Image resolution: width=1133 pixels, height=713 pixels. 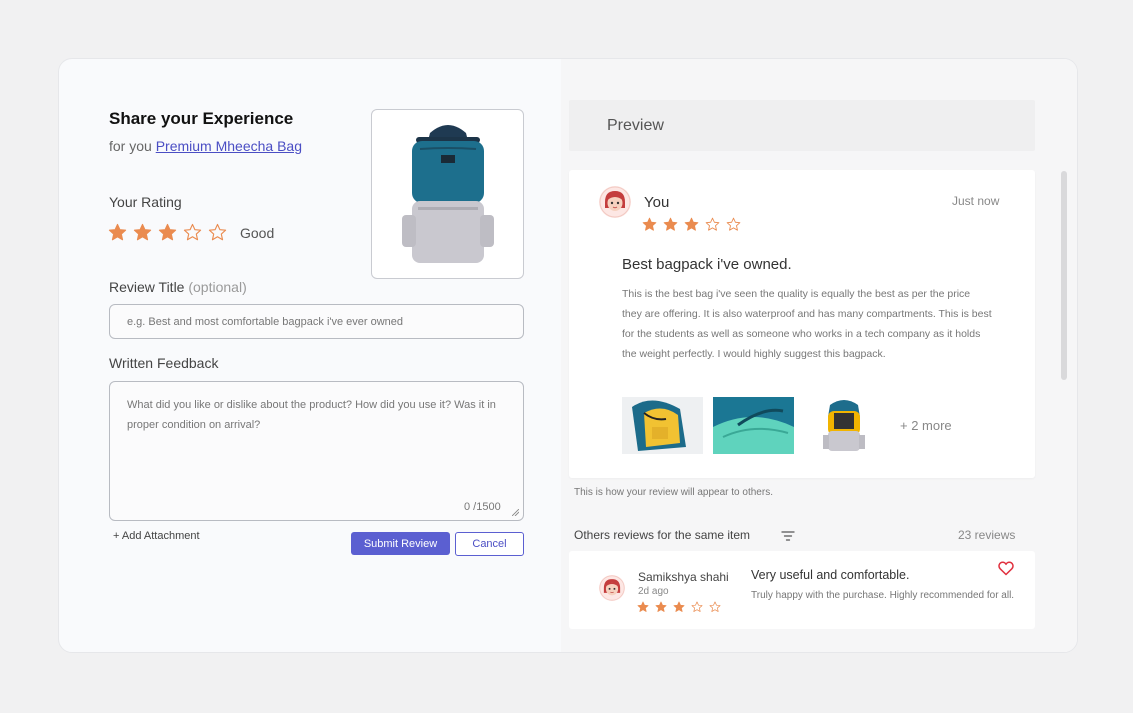 I want to click on optional-hint: (optional), so click(x=217, y=287).